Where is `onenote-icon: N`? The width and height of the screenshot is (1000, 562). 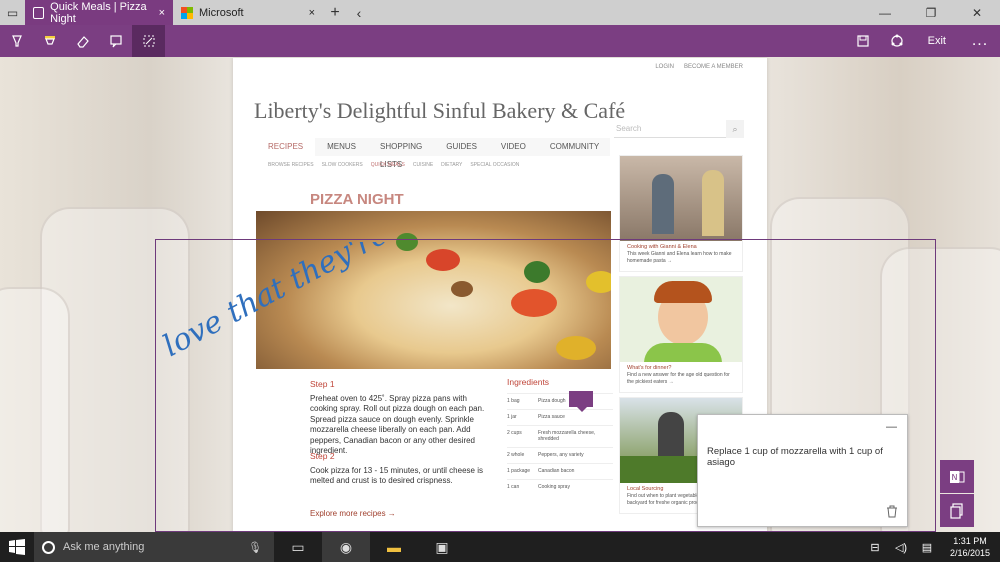 onenote-icon: N is located at coordinates (957, 476).